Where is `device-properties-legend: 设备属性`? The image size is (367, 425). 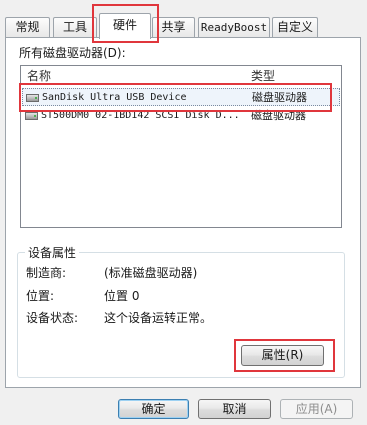
device-properties-legend: 设备属性 is located at coordinates (52, 252).